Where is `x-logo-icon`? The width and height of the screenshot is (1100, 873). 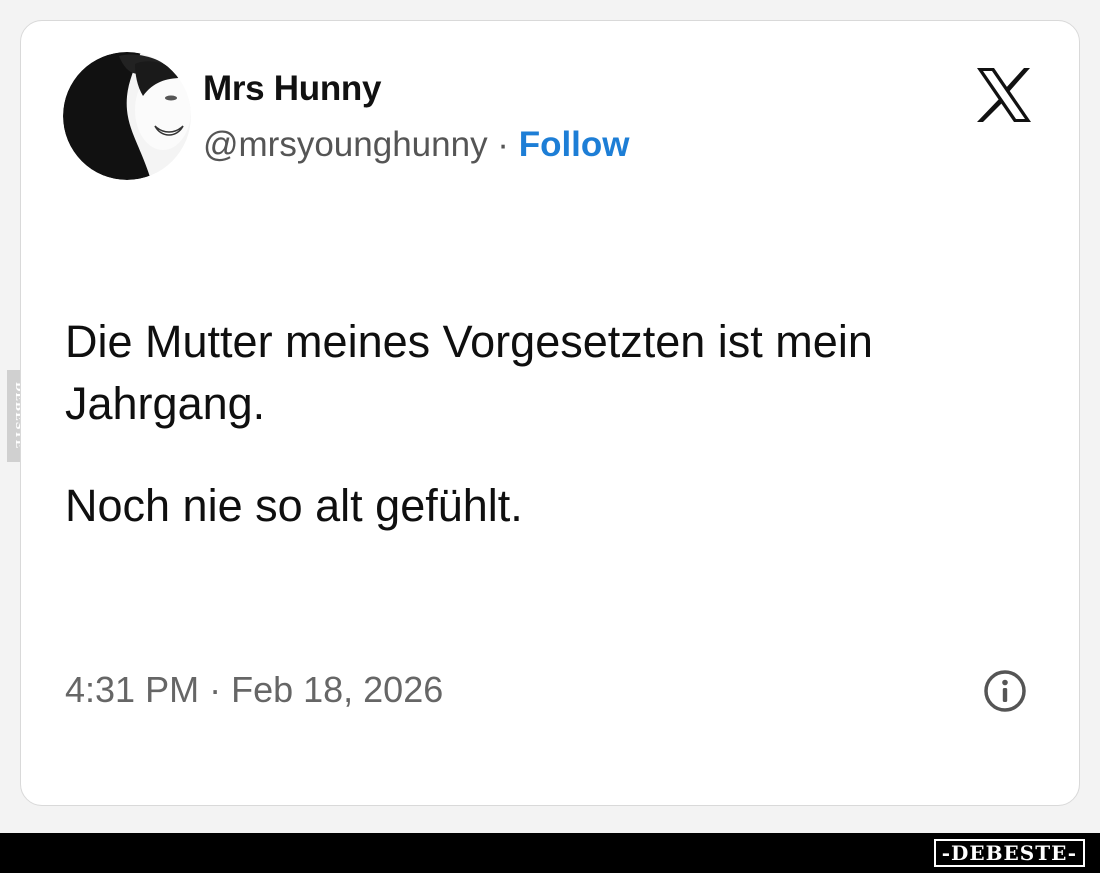
x-logo-icon is located at coordinates (1004, 95).